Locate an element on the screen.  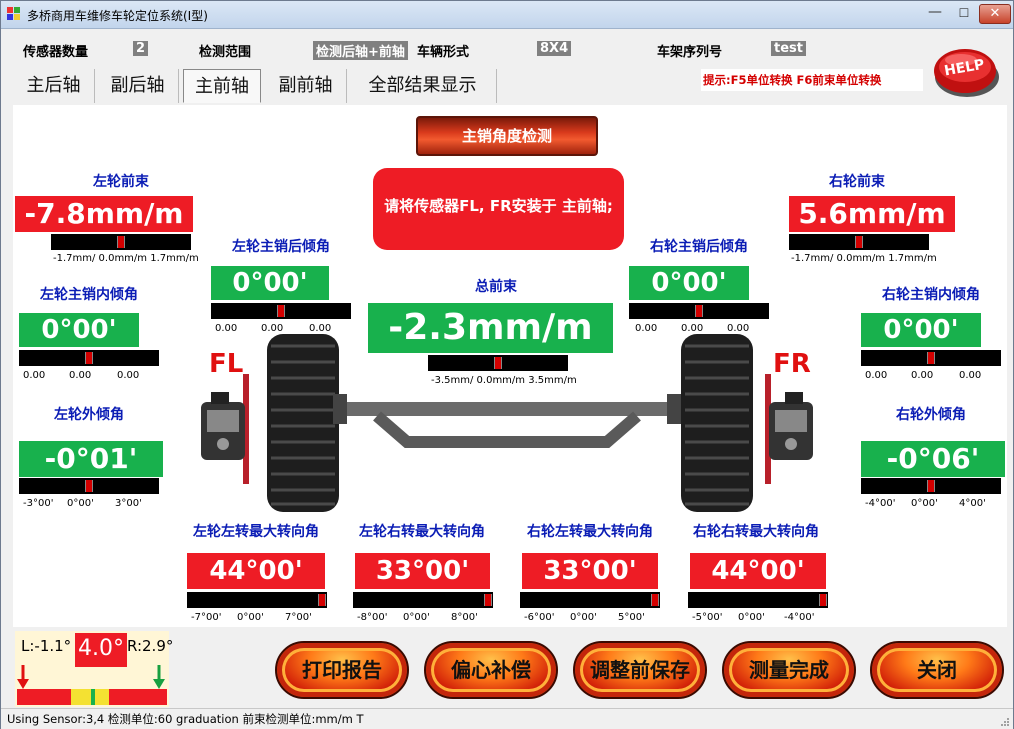
tab-secondary-rear-axle: 副后轴 is located at coordinates (138, 86).